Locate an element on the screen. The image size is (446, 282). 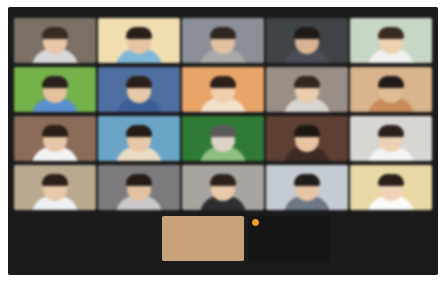
participant-video-feed is located at coordinates (203, 238).